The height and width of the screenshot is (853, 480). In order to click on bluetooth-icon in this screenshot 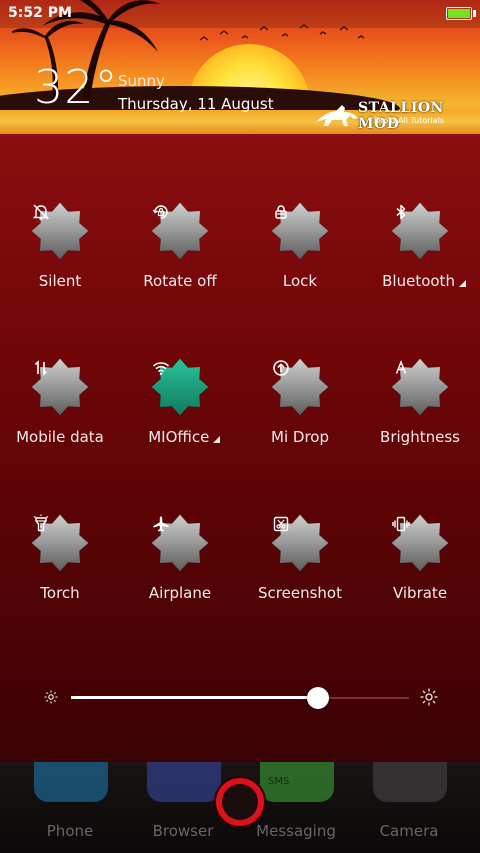, I will do `click(401, 212)`.